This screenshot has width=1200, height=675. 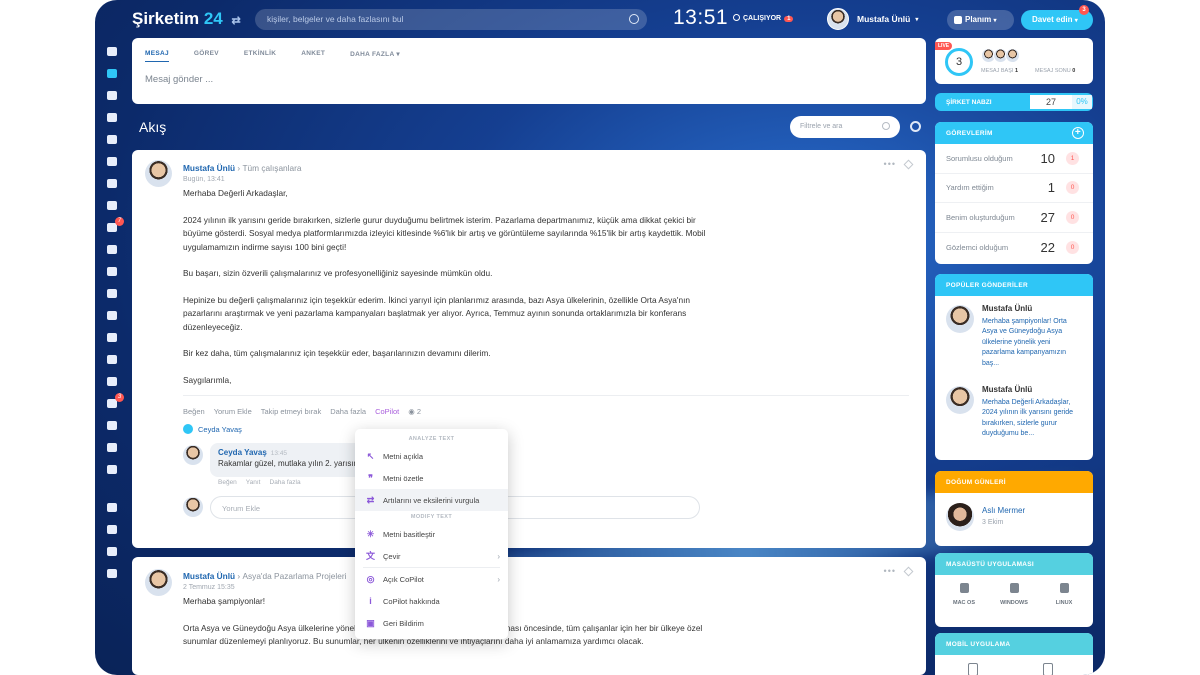 What do you see at coordinates (1003, 510) in the screenshot?
I see `birthday-name: Aslı Mermer` at bounding box center [1003, 510].